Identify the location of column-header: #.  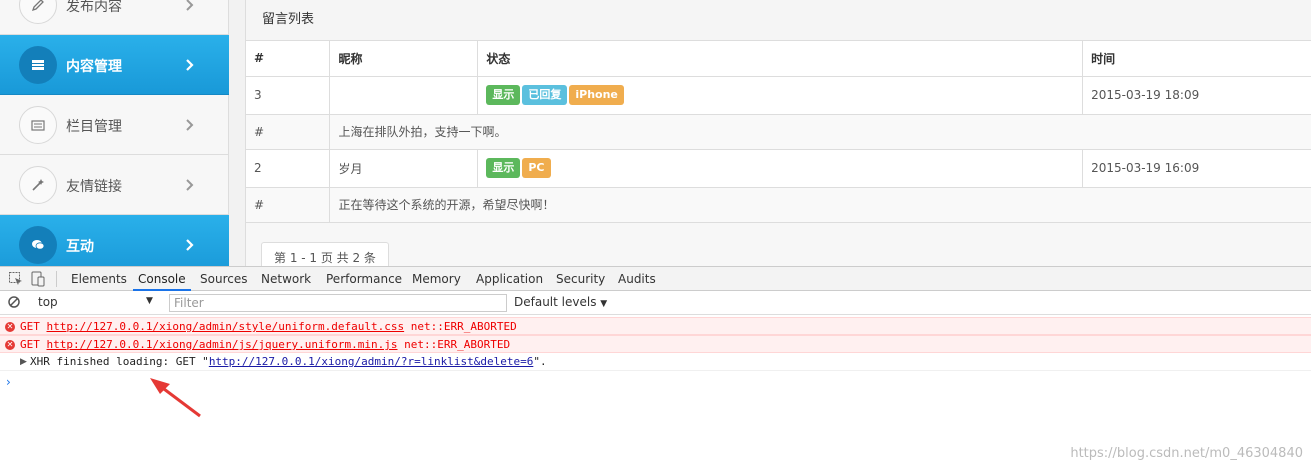
(288, 59).